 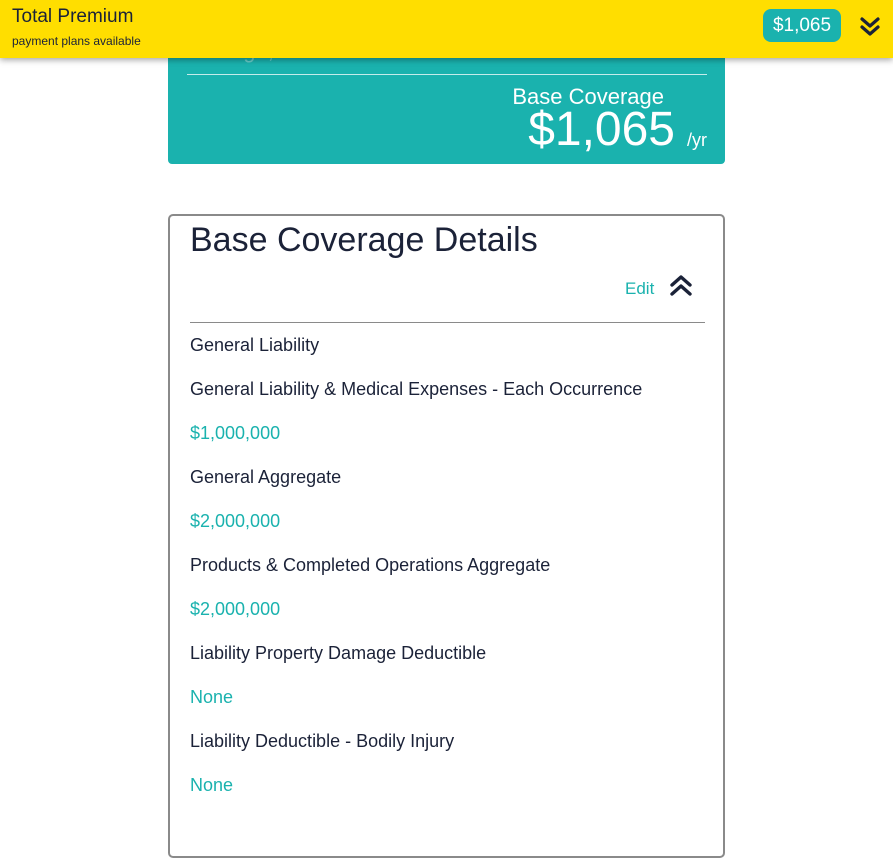 What do you see at coordinates (235, 609) in the screenshot?
I see `coverage-value-products-aggregate: $2,000,000` at bounding box center [235, 609].